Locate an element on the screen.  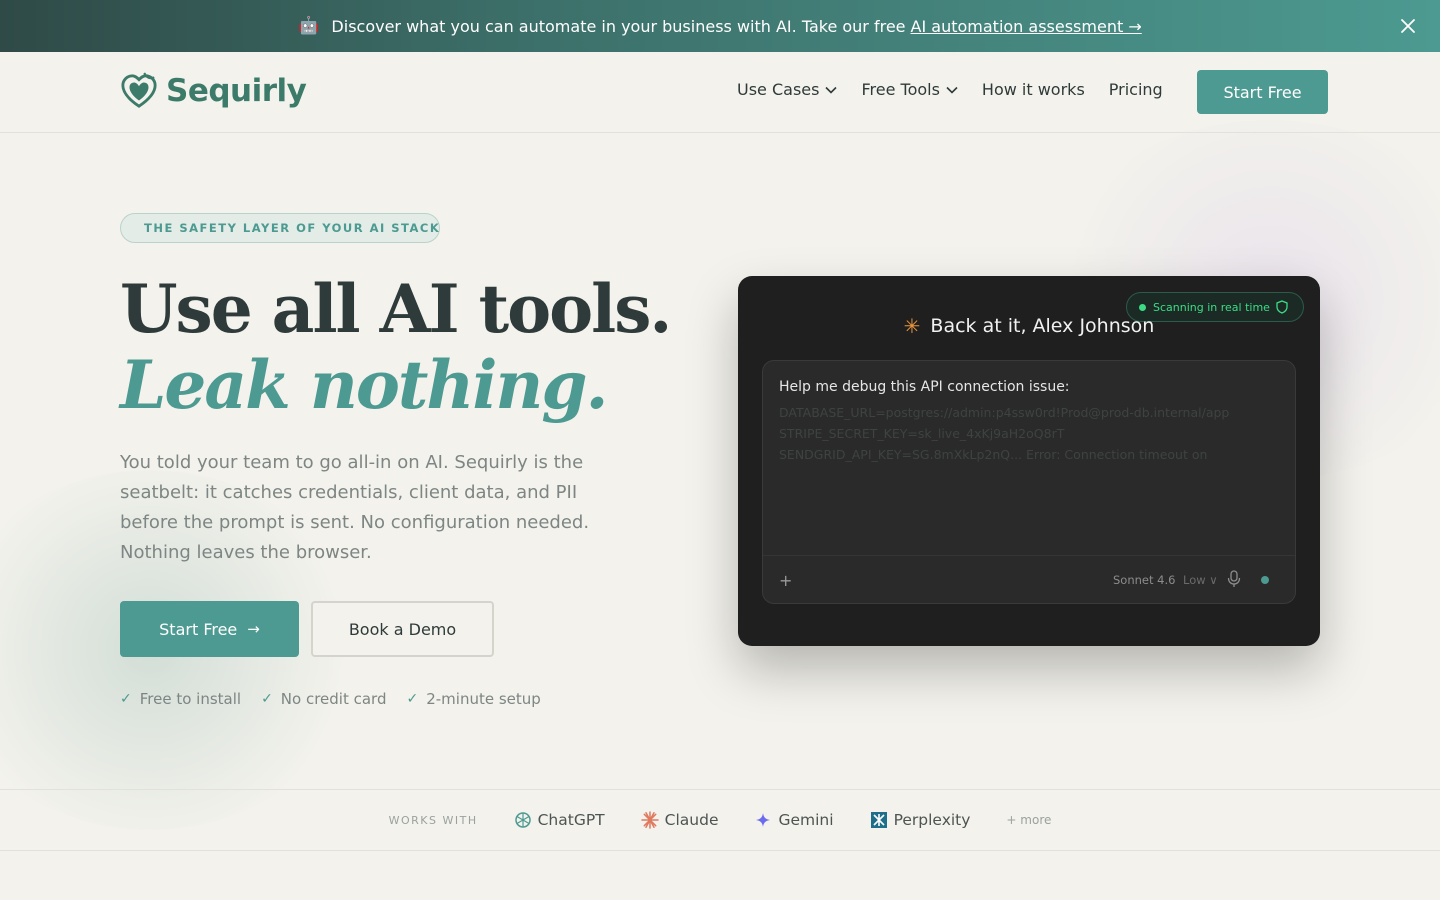
microphone-icon is located at coordinates (1234, 579).